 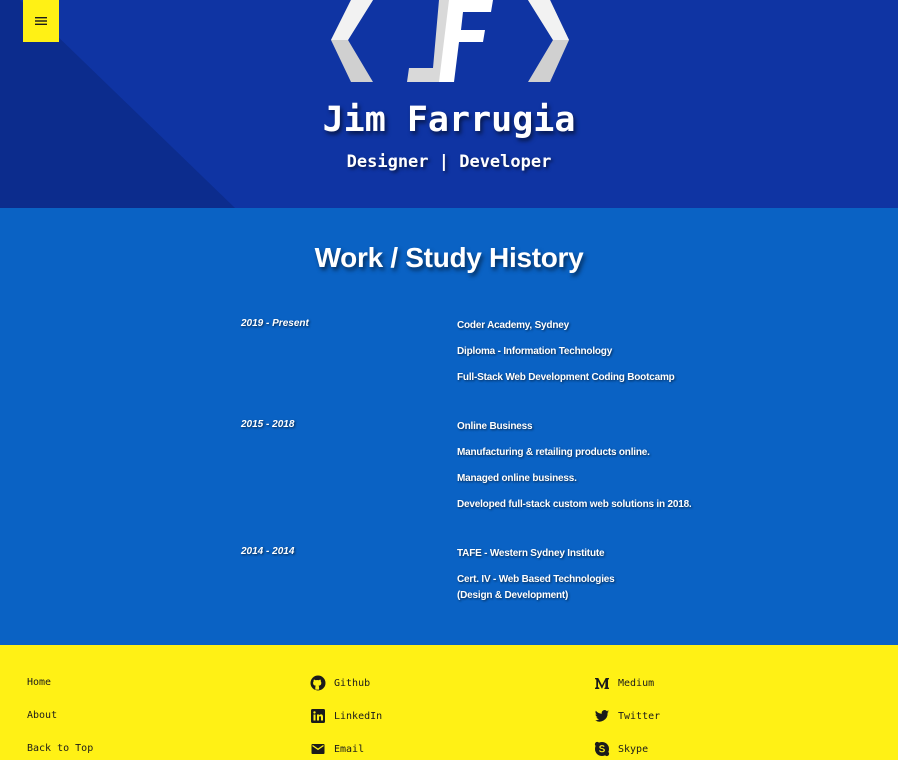 What do you see at coordinates (513, 325) in the screenshot?
I see `entry-line: Coder Academy, Sydney` at bounding box center [513, 325].